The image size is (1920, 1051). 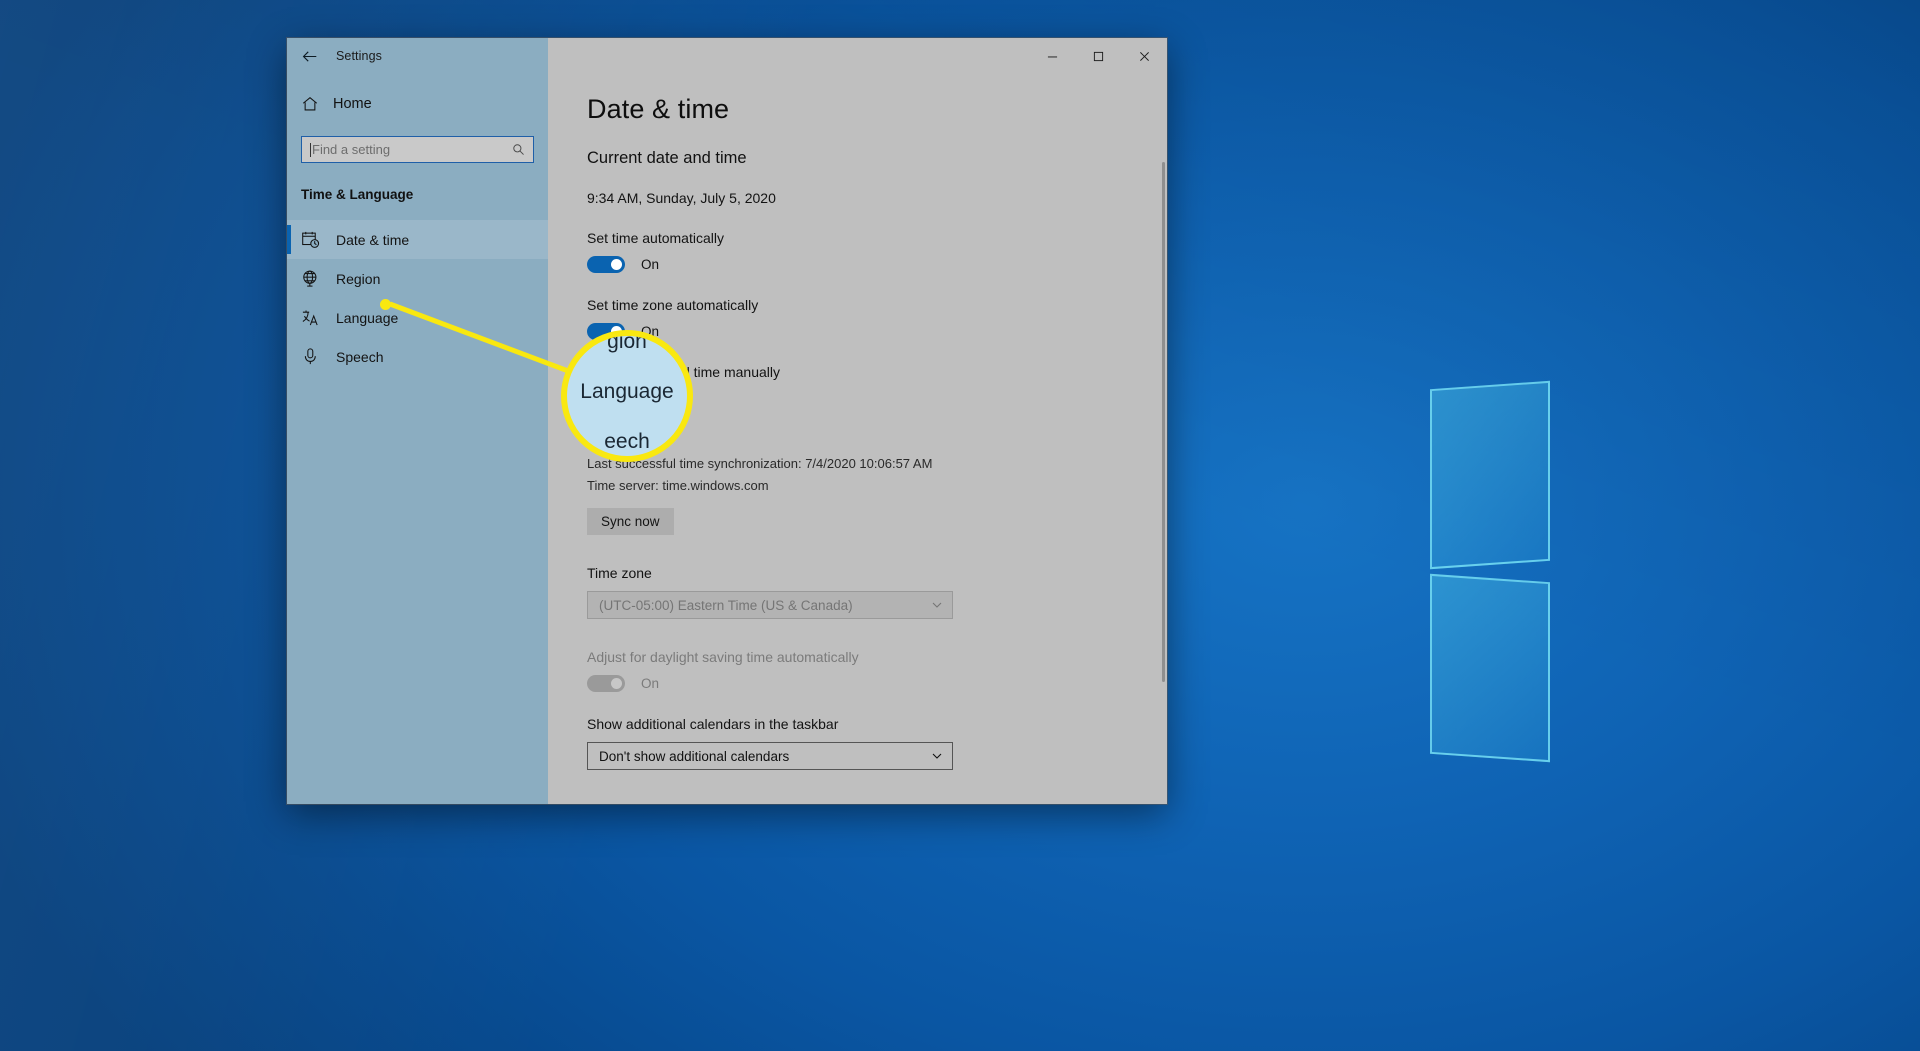 I want to click on magnifier-circle: gion Language eech, so click(x=627, y=396).